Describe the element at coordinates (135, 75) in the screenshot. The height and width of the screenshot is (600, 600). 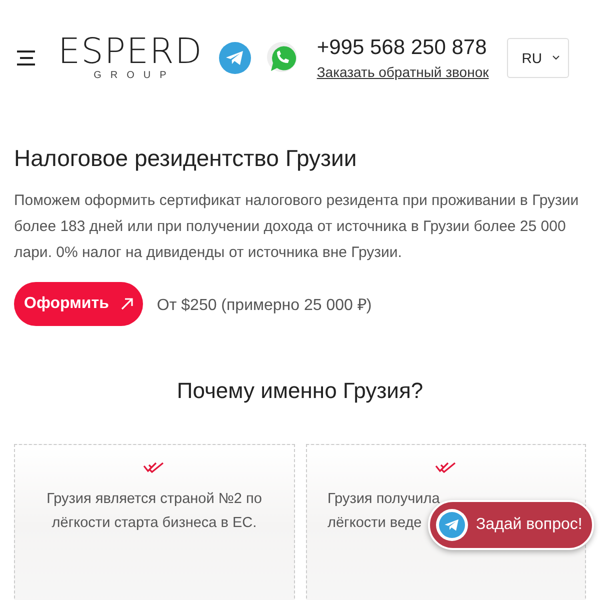
I see `logo-subtitle: GROUP` at that location.